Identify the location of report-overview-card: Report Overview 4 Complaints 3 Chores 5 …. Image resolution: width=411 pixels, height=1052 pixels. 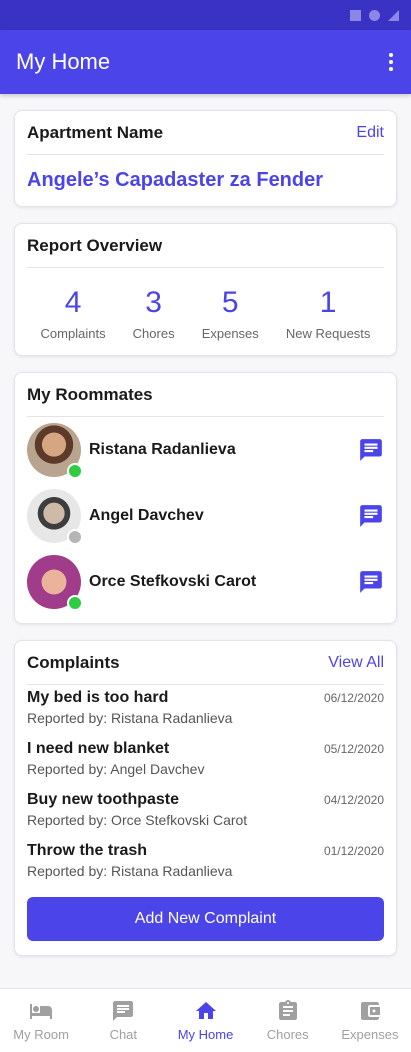
(205, 289).